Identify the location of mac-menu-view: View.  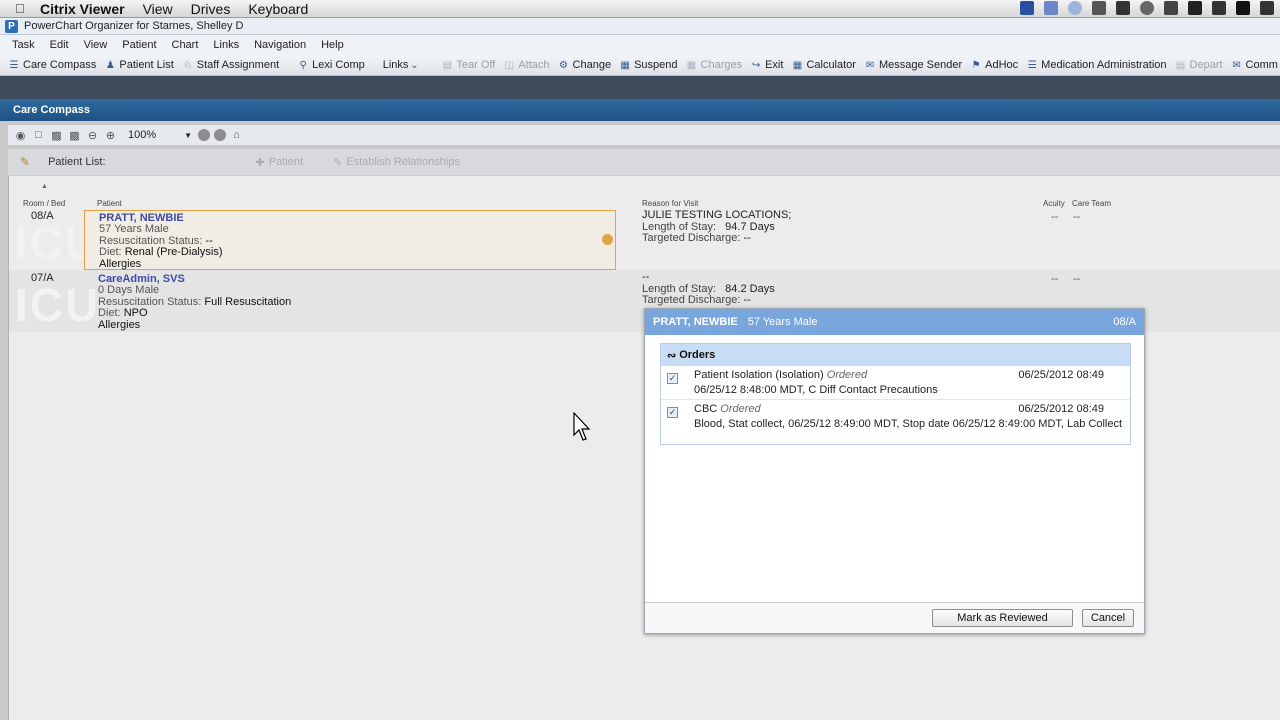
(158, 9).